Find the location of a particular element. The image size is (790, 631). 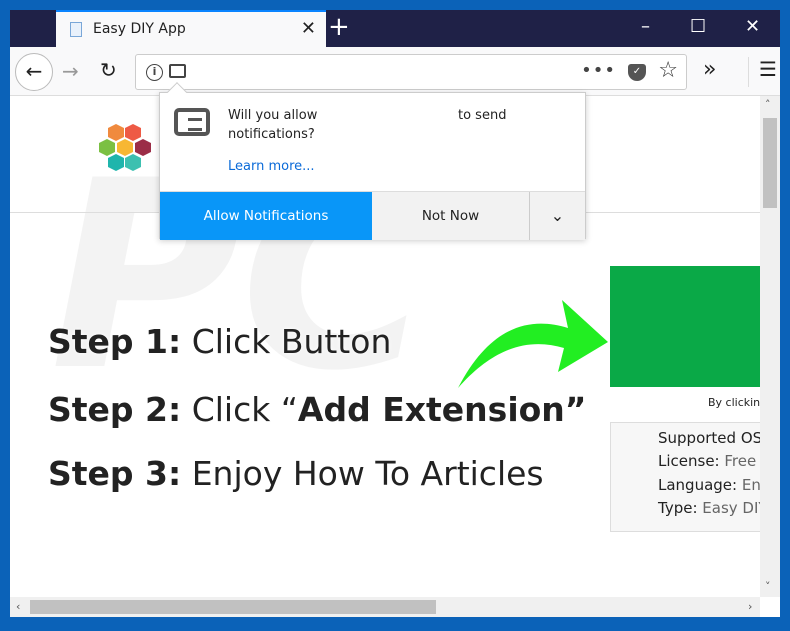

logo-icon is located at coordinates (125, 147).